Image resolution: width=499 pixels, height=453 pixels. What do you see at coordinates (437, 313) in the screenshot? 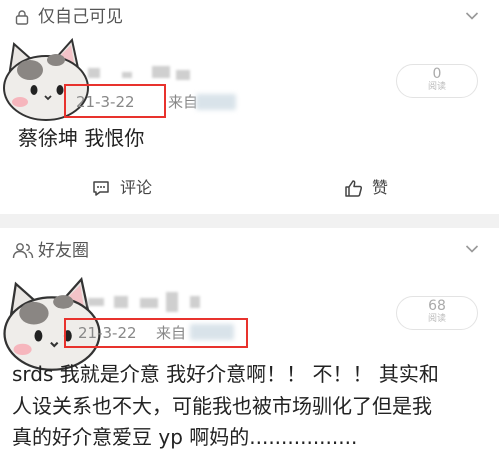
I see `post2-read-count: 68 阅读` at bounding box center [437, 313].